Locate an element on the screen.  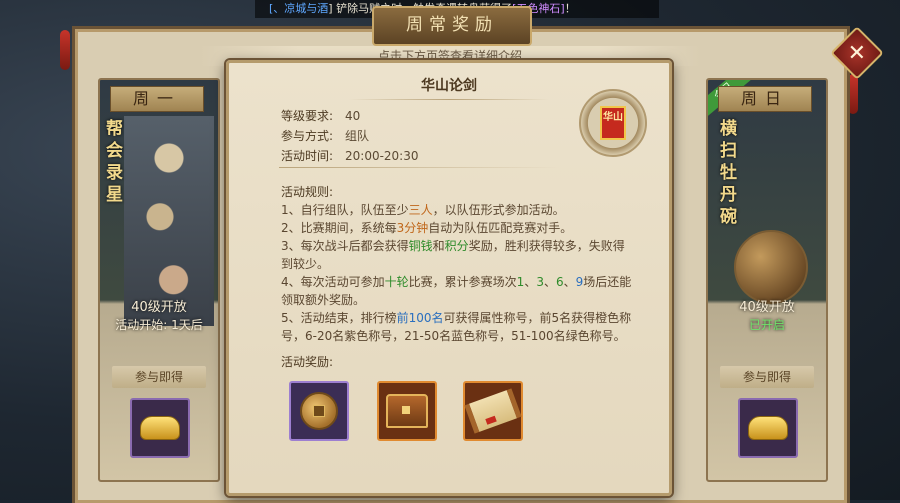
huashan-emblem-icon: 华山 is located at coordinates (613, 123).